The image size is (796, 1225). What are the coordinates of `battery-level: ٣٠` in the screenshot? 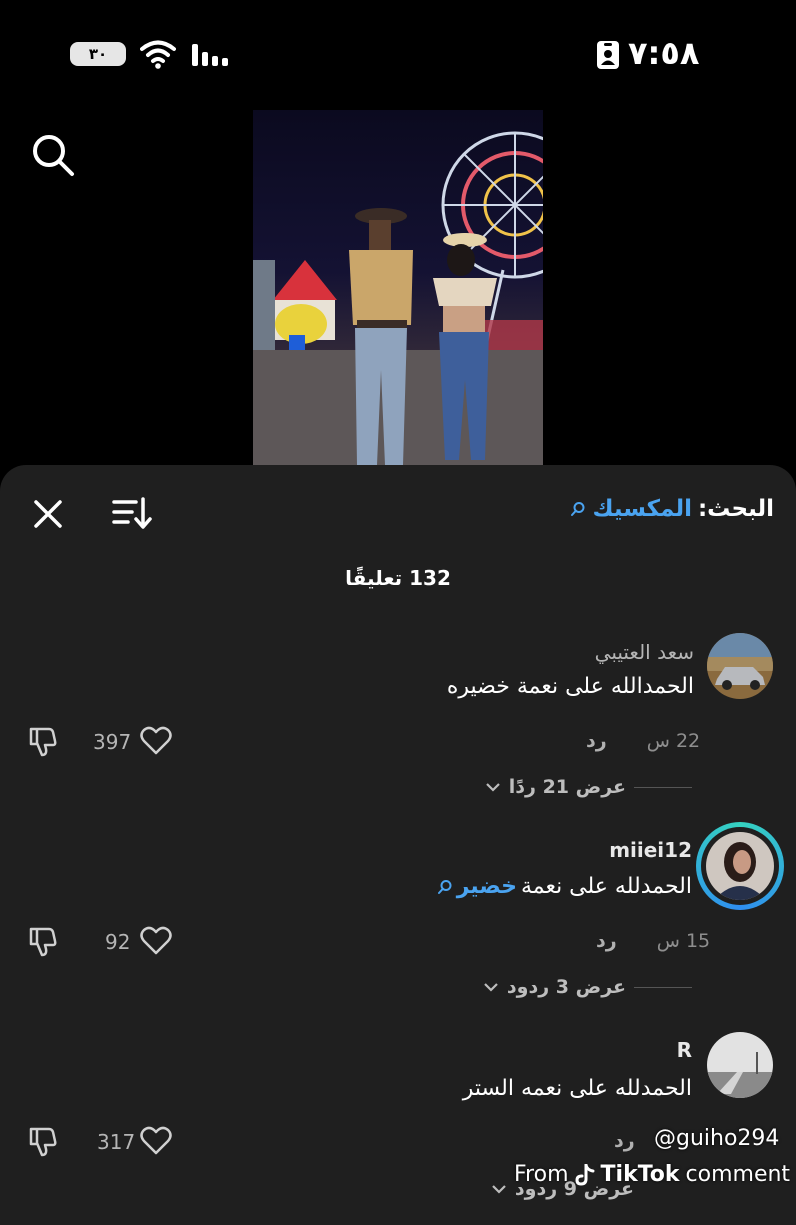 It's located at (98, 54).